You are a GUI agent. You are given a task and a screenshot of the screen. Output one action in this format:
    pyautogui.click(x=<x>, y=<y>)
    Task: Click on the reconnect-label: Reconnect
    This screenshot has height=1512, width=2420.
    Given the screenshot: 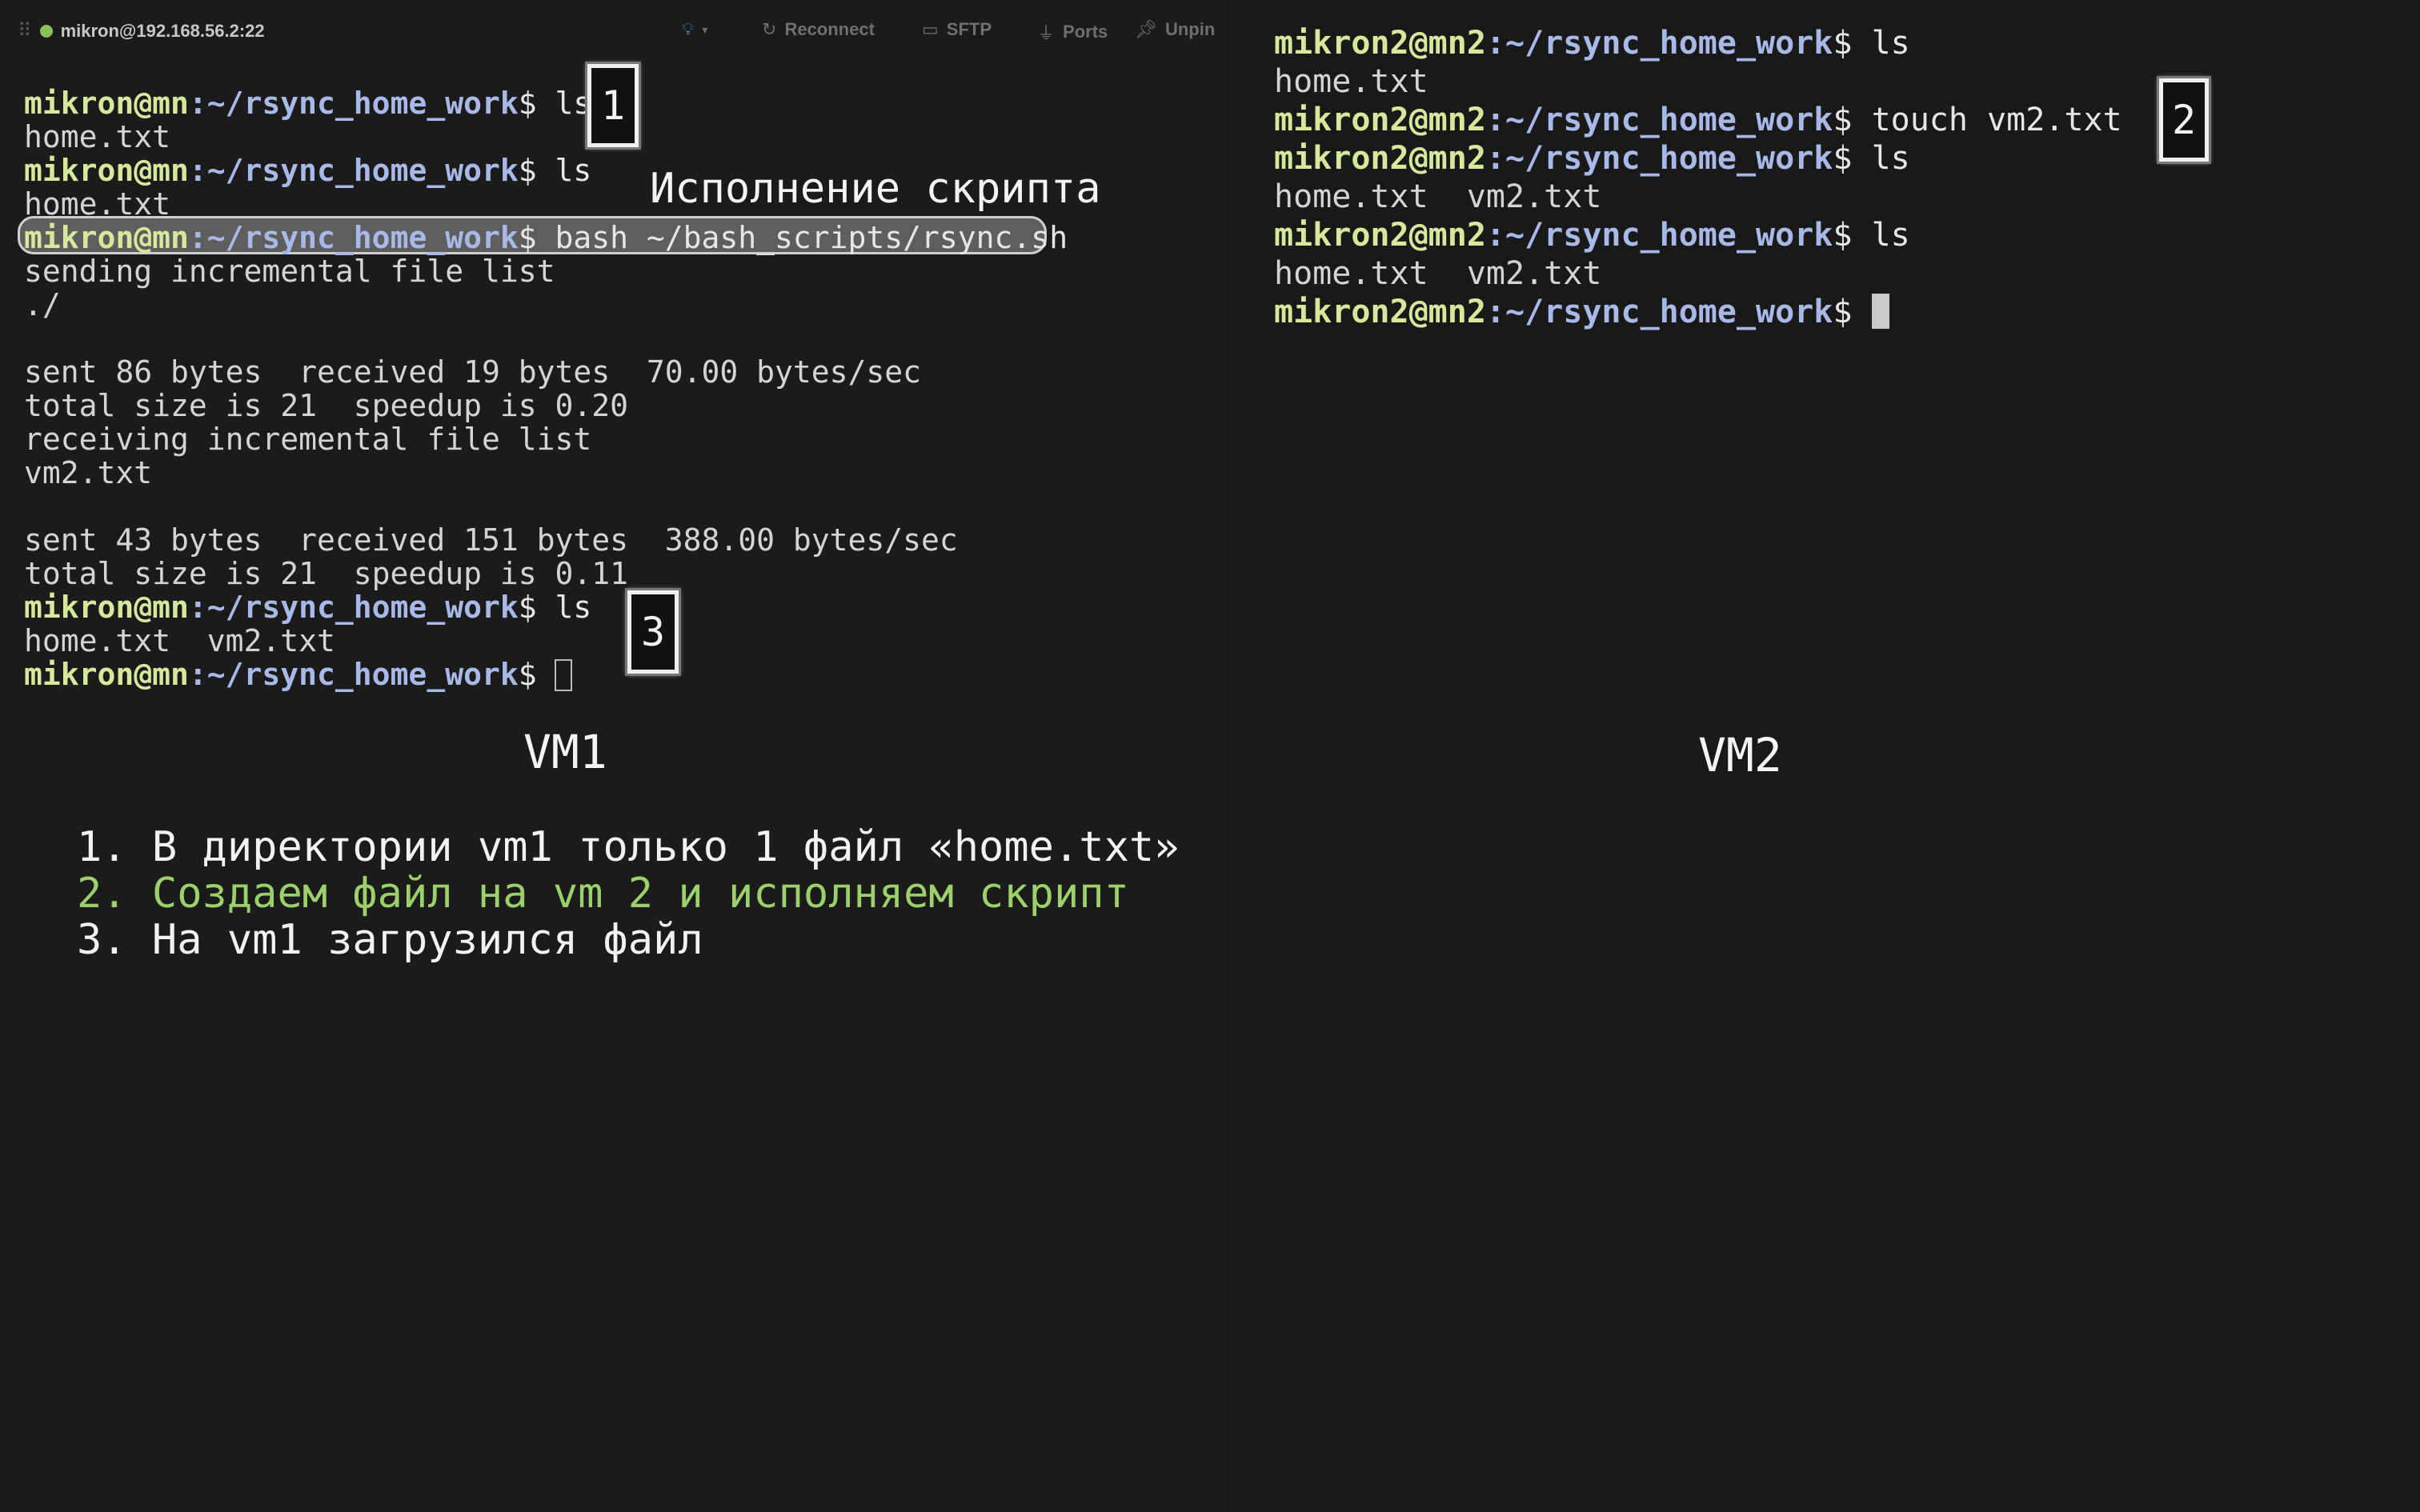 What is the action you would take?
    pyautogui.click(x=830, y=29)
    